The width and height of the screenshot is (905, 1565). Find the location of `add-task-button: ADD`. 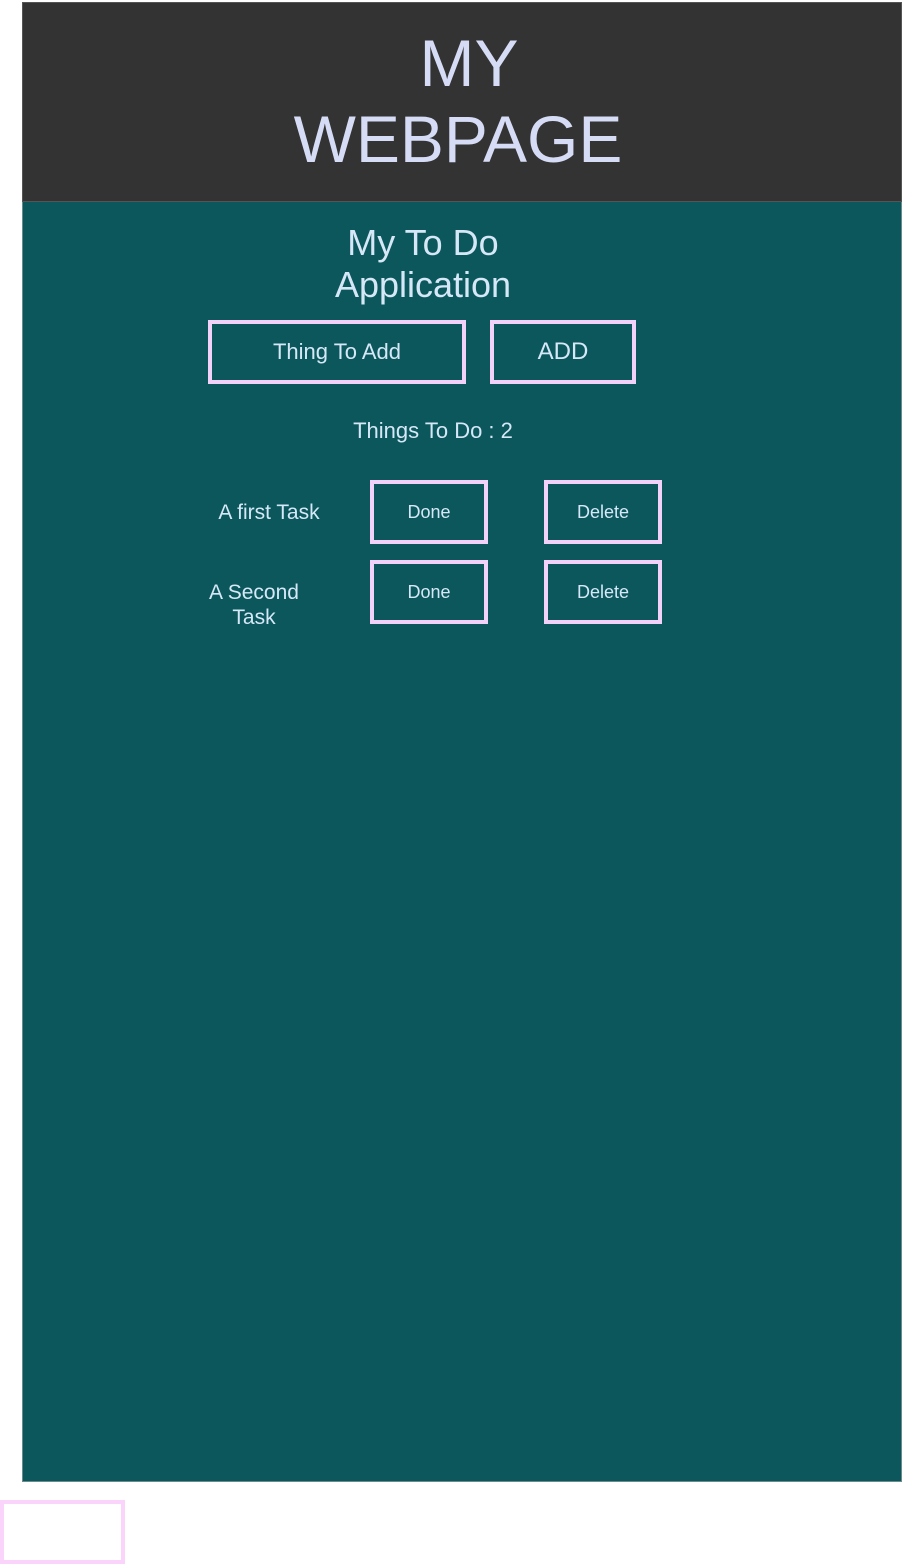

add-task-button: ADD is located at coordinates (563, 352).